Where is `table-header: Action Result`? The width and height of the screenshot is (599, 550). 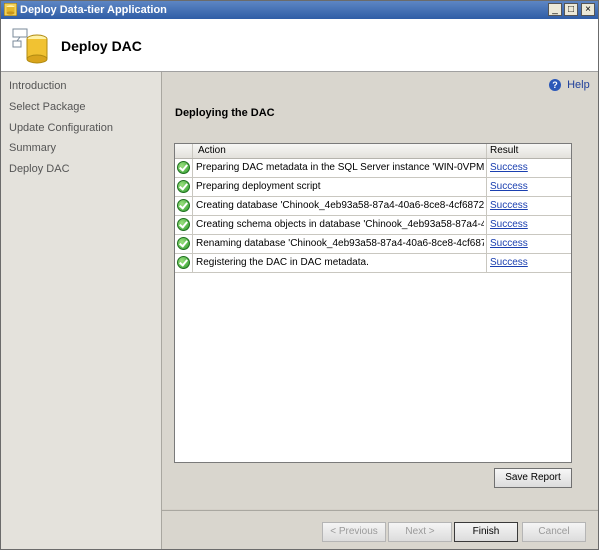 table-header: Action Result is located at coordinates (373, 151).